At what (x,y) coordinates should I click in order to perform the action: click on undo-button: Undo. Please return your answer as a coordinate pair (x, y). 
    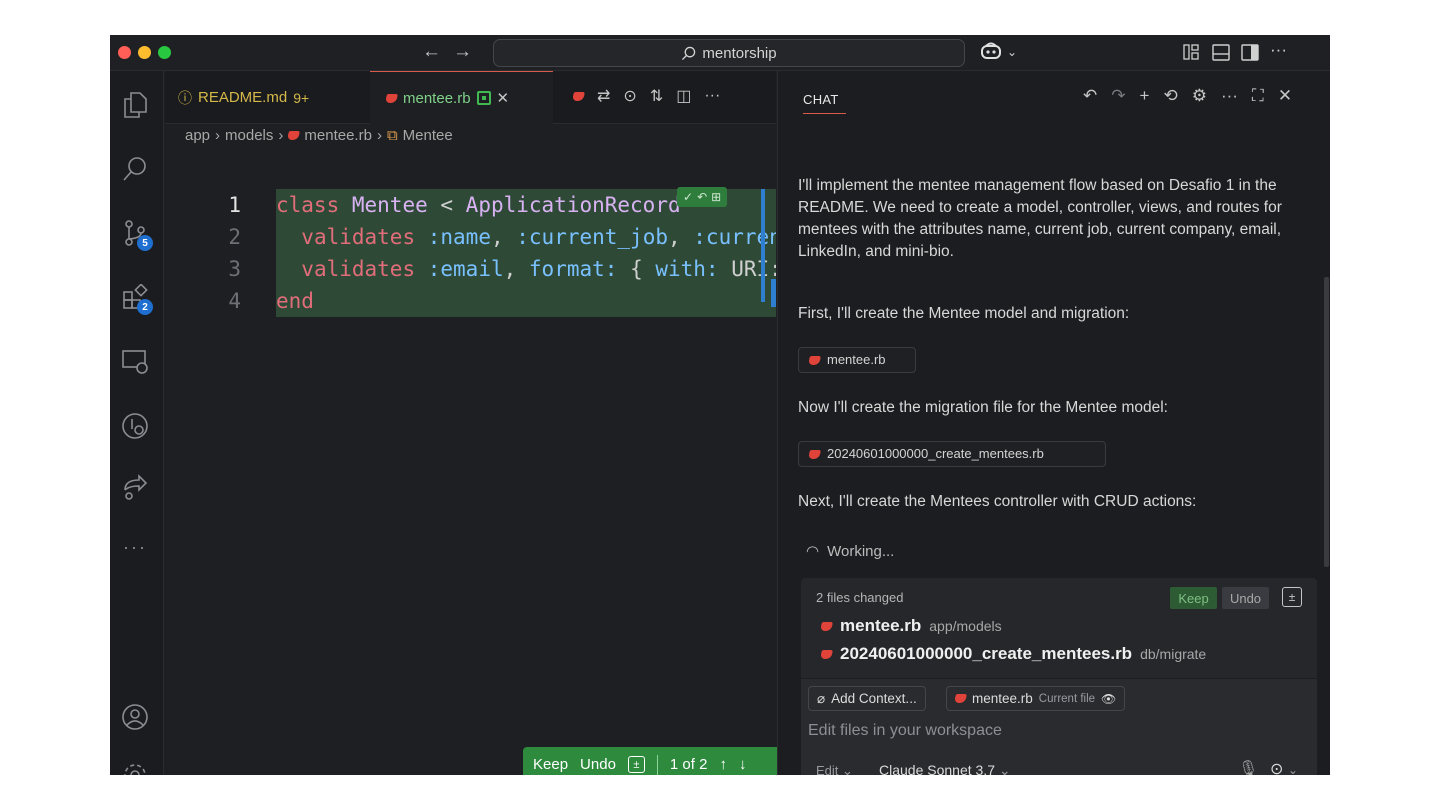
    Looking at the image, I should click on (598, 764).